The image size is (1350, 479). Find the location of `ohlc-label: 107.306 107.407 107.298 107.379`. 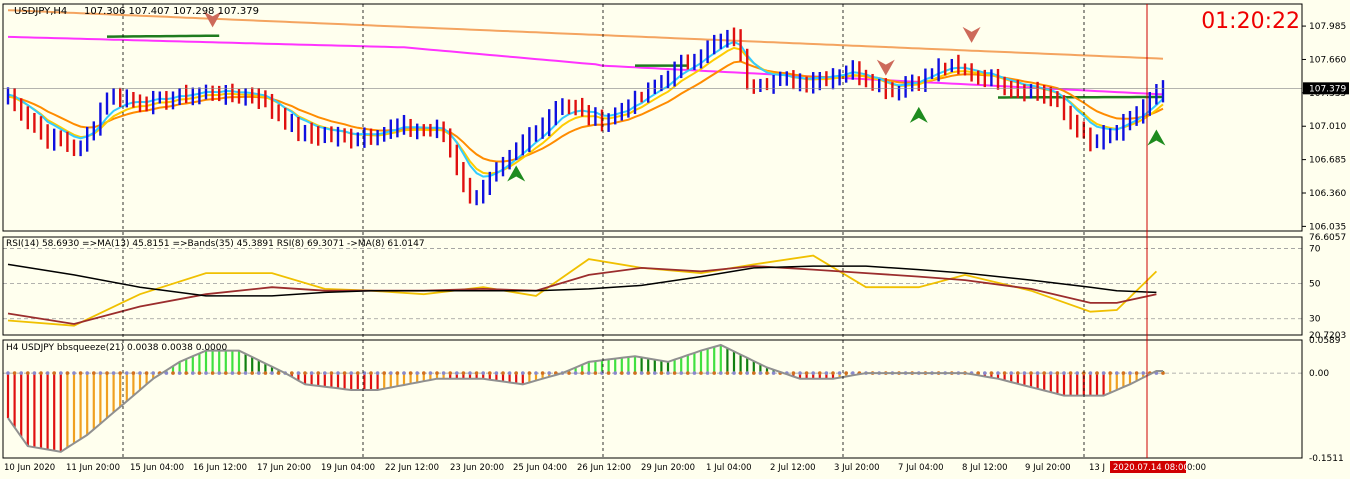

ohlc-label: 107.306 107.407 107.298 107.379 is located at coordinates (171, 11).